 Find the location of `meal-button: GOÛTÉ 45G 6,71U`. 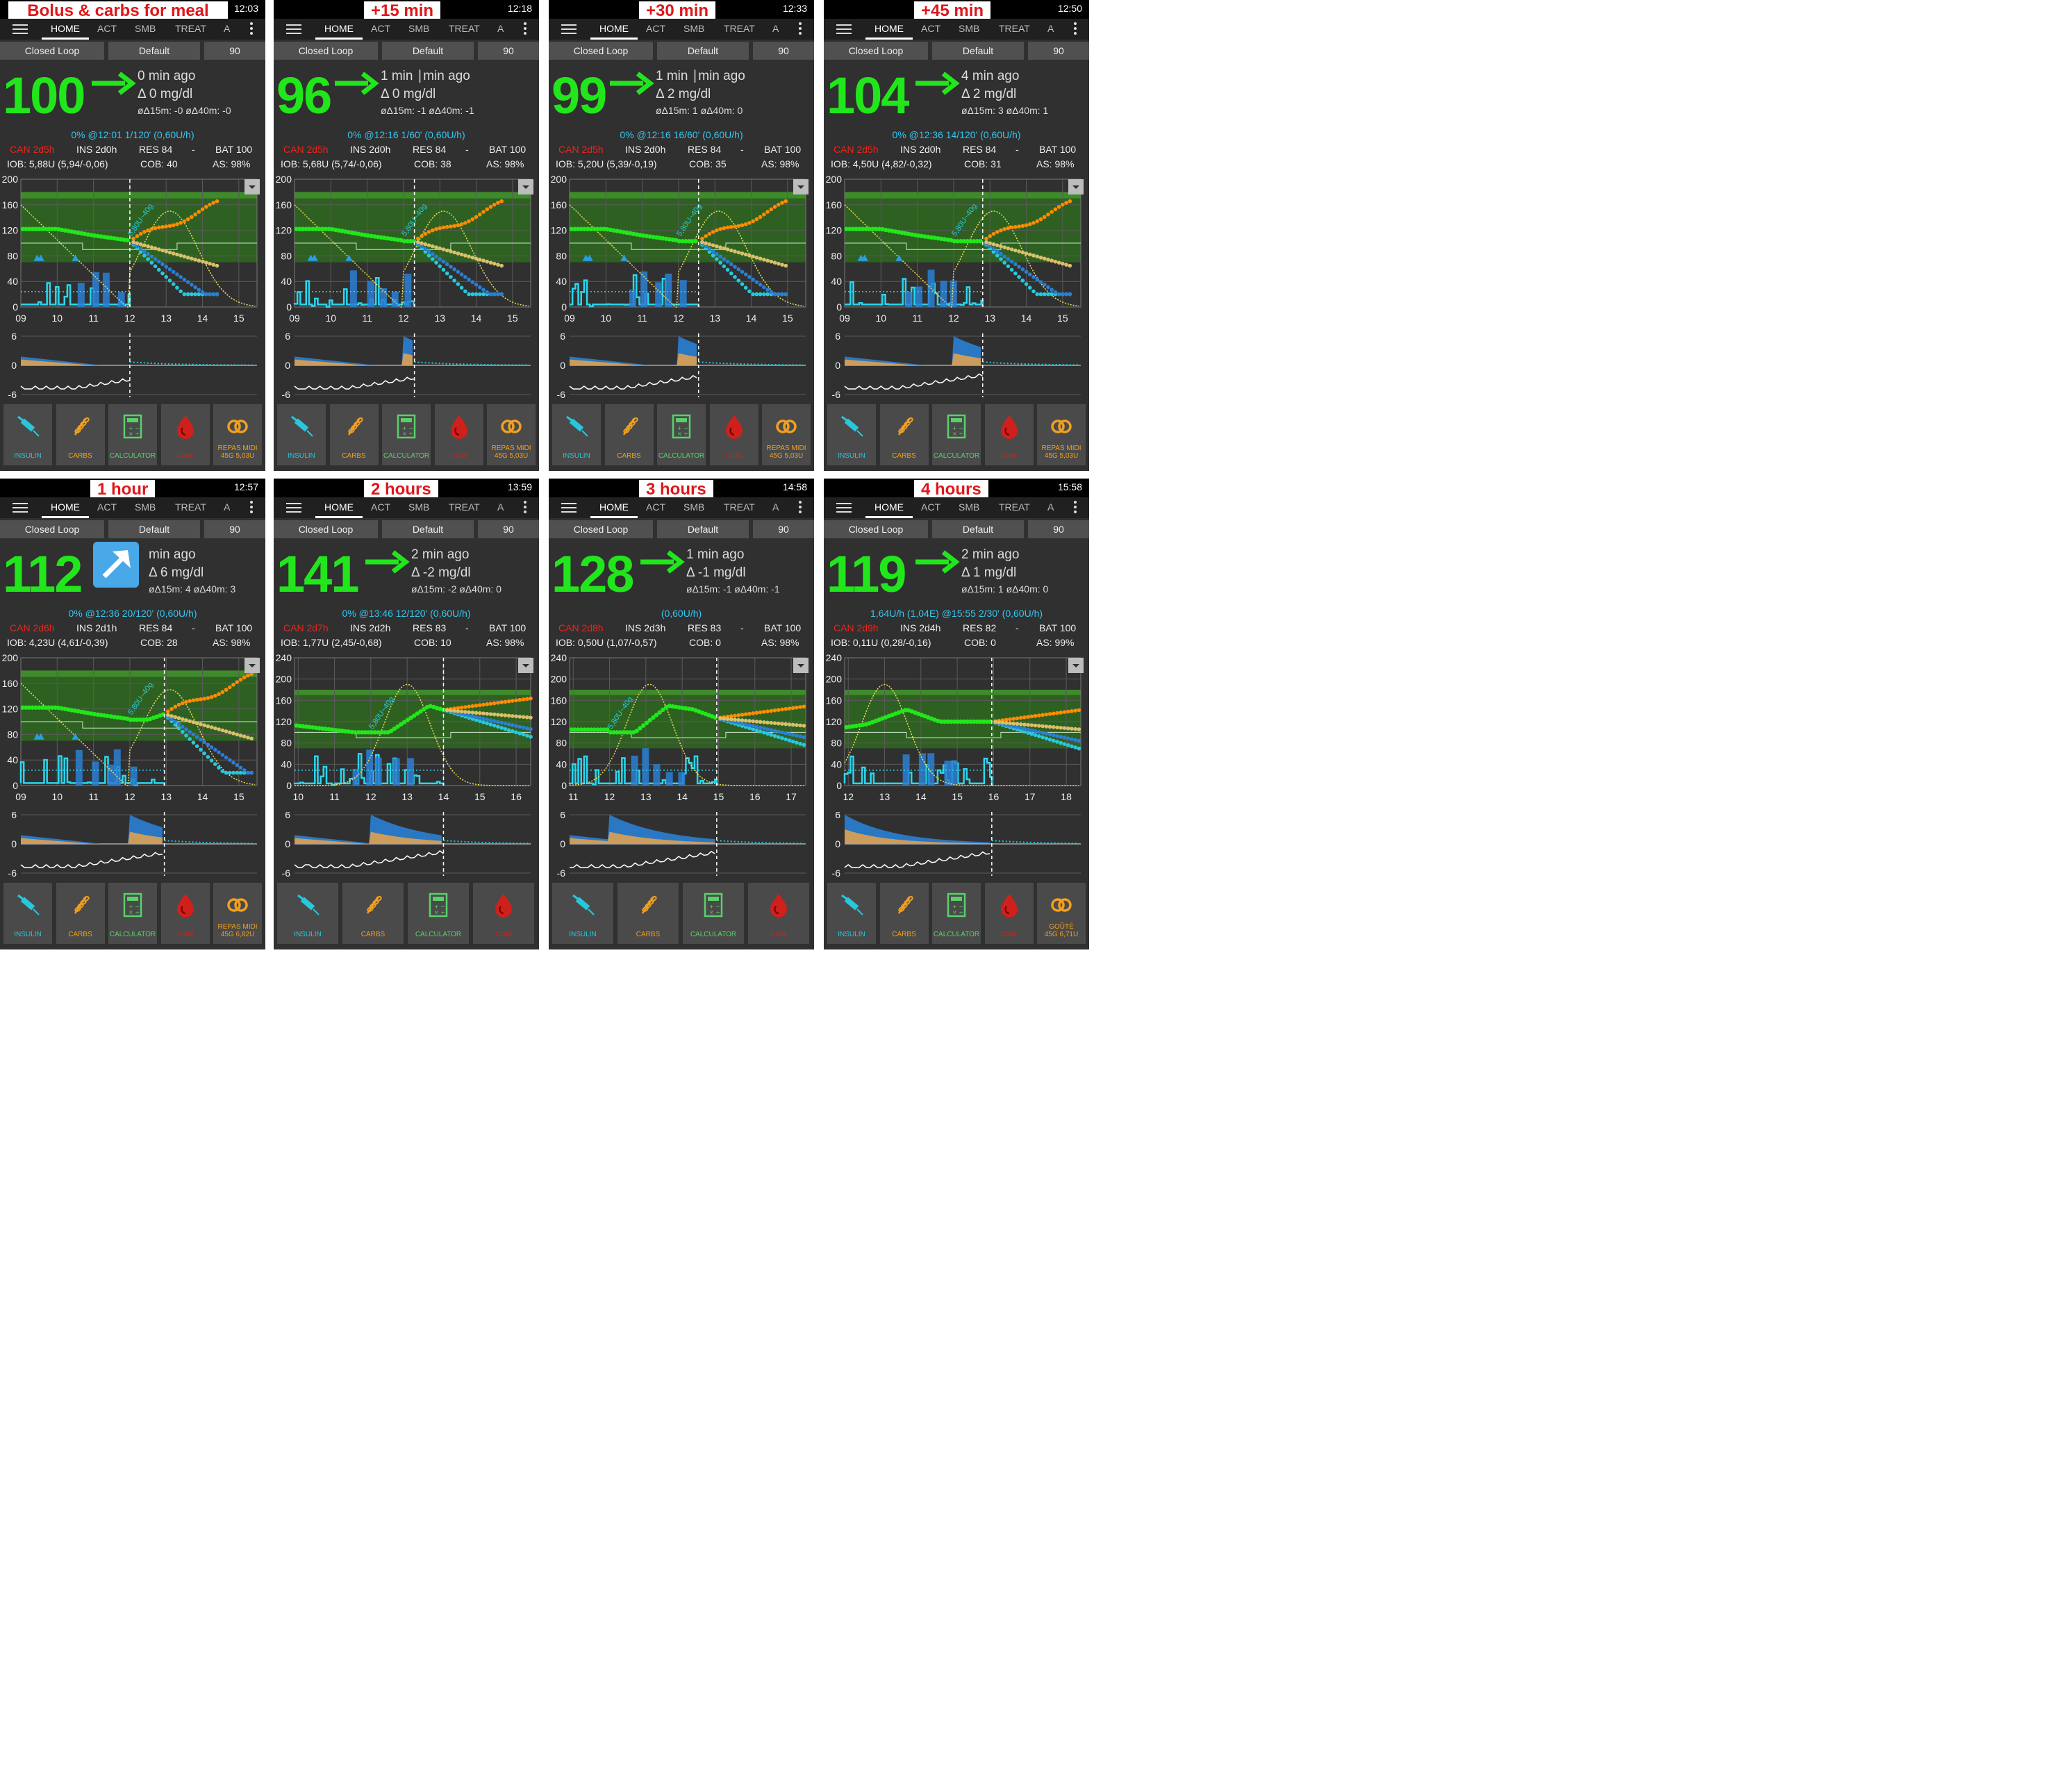

meal-button: GOÛTÉ 45G 6,71U is located at coordinates (1061, 913).